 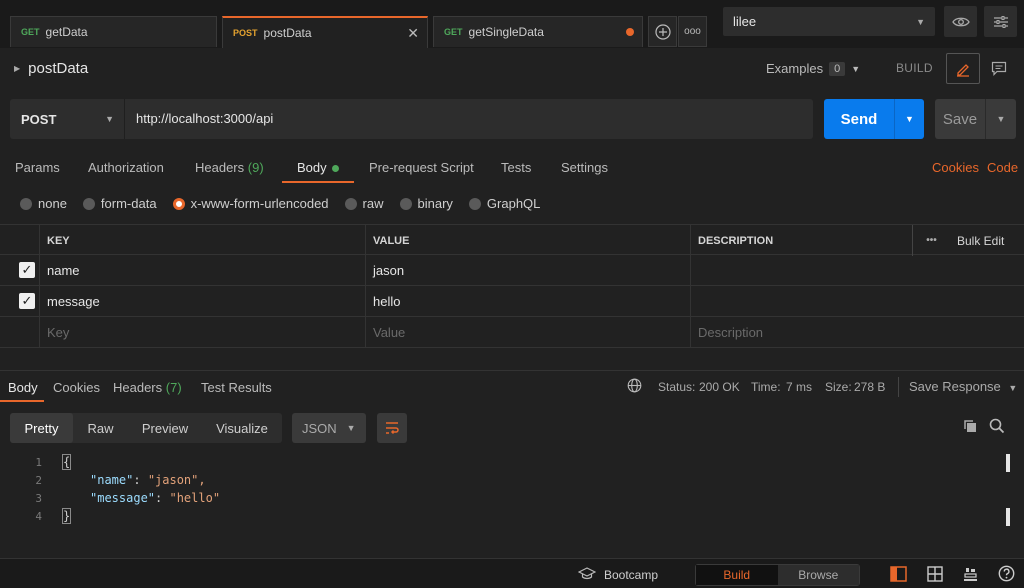 I want to click on graduation-cap-icon, so click(x=587, y=575).